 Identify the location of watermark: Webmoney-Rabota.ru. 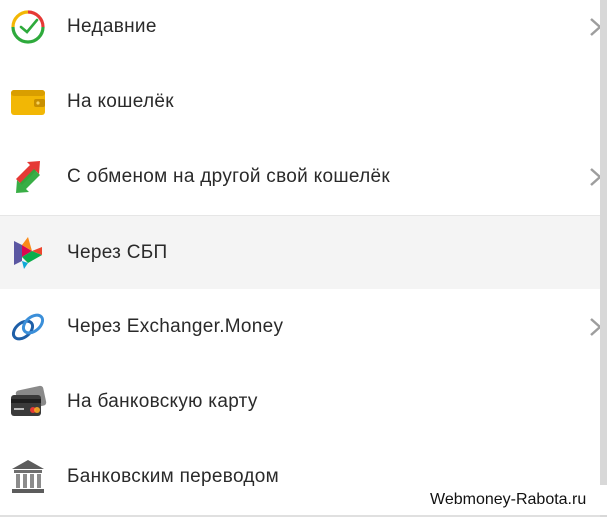
(514, 500).